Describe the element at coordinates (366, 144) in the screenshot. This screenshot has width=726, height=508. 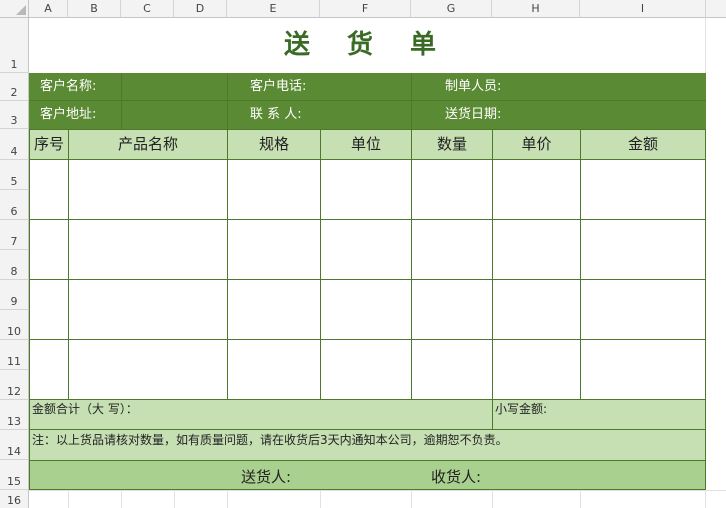
I see `header-unit: 单位` at that location.